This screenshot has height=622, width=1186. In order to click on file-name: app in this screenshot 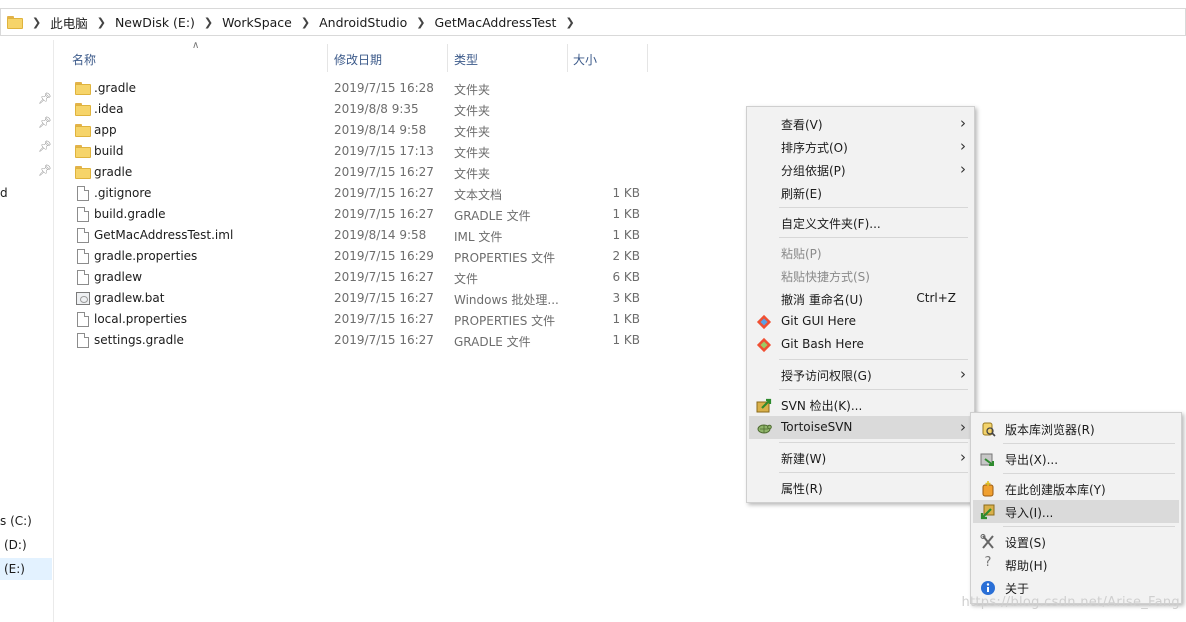, I will do `click(105, 130)`.